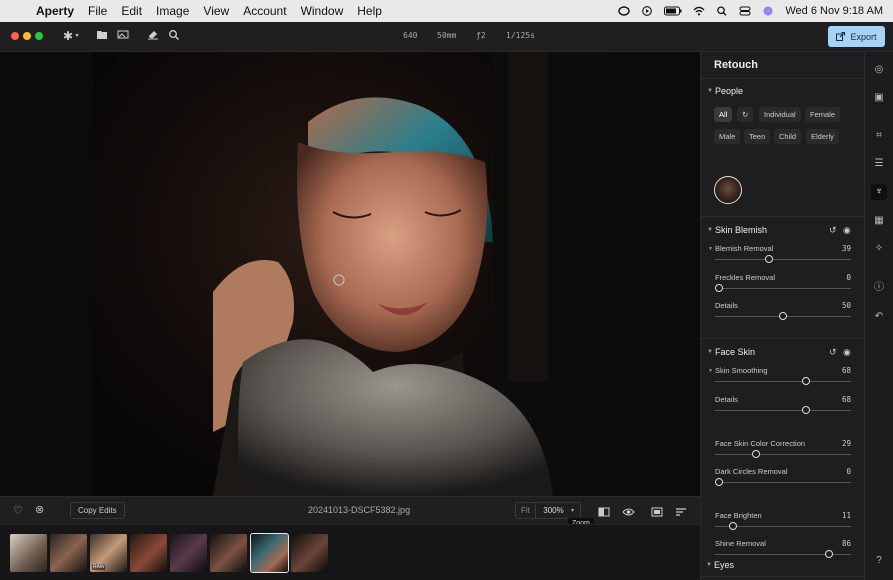  What do you see at coordinates (879, 221) in the screenshot?
I see `presets-icon: ▦` at bounding box center [879, 221].